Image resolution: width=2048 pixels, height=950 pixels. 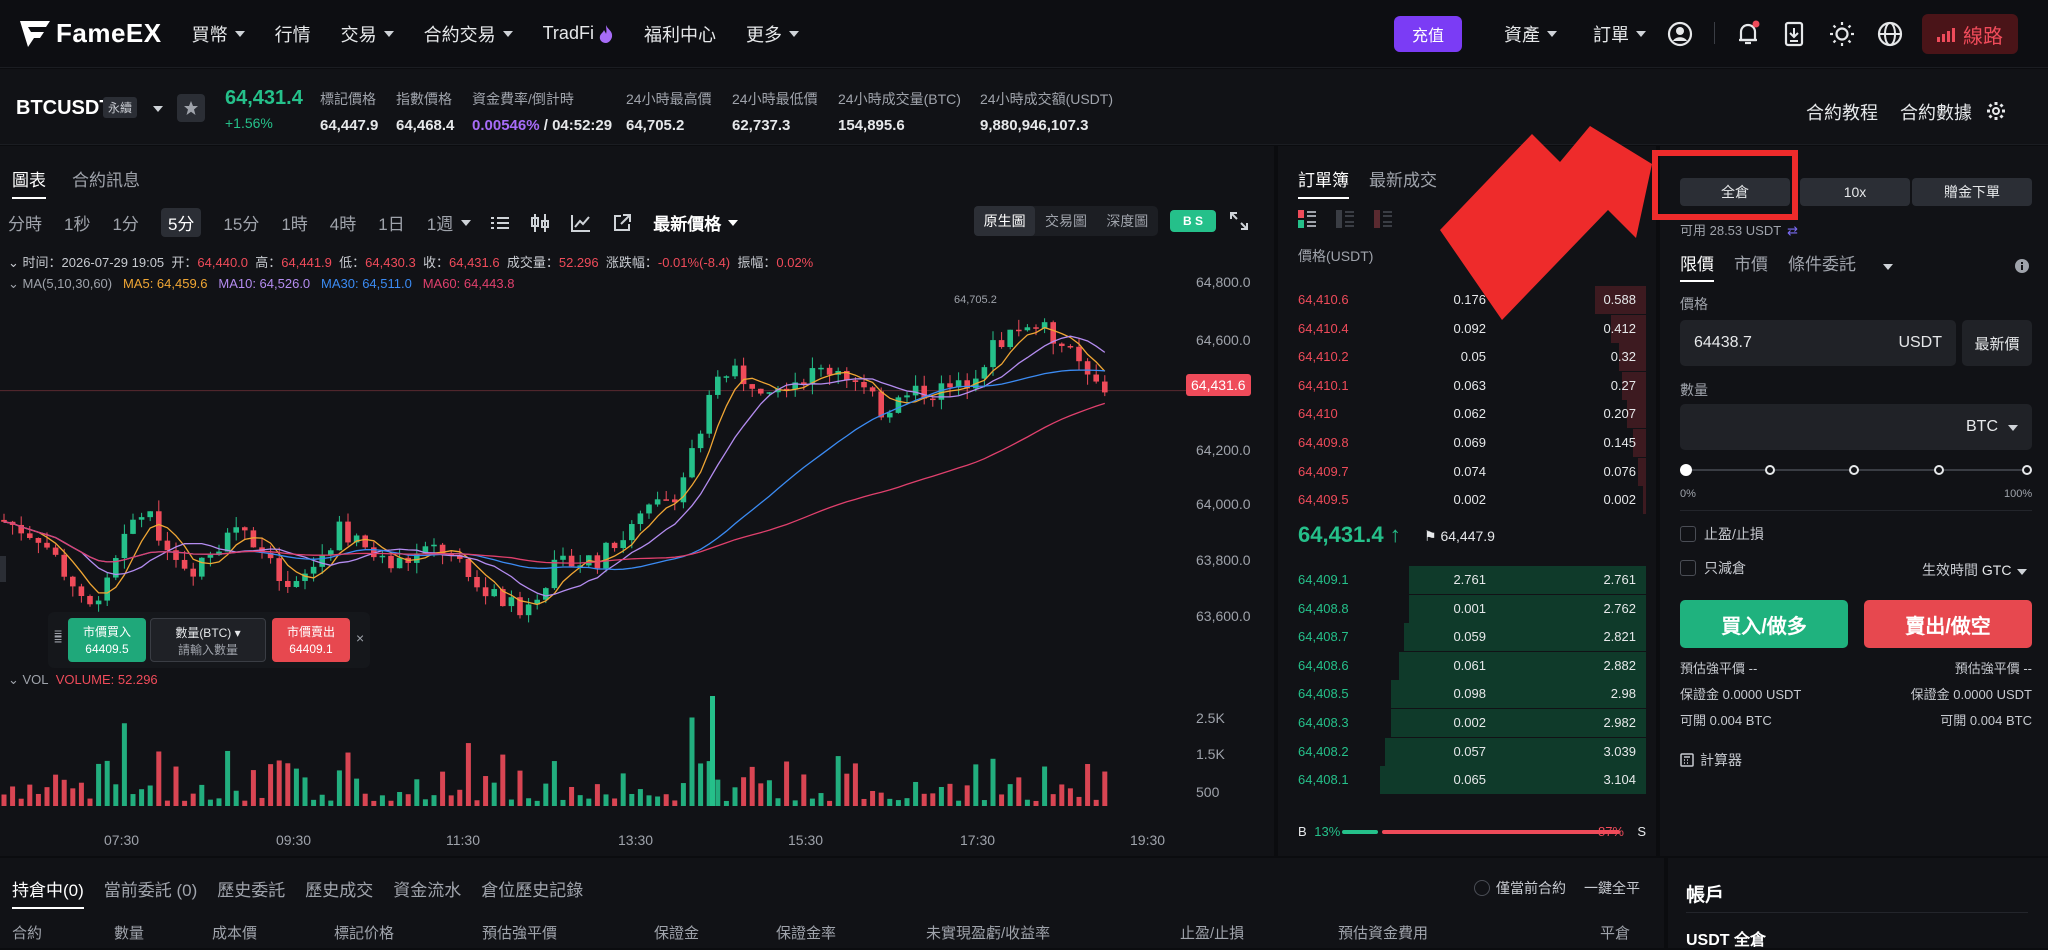 I want to click on ask-row: 64,410.1 0.063 0.27, so click(x=1472, y=385).